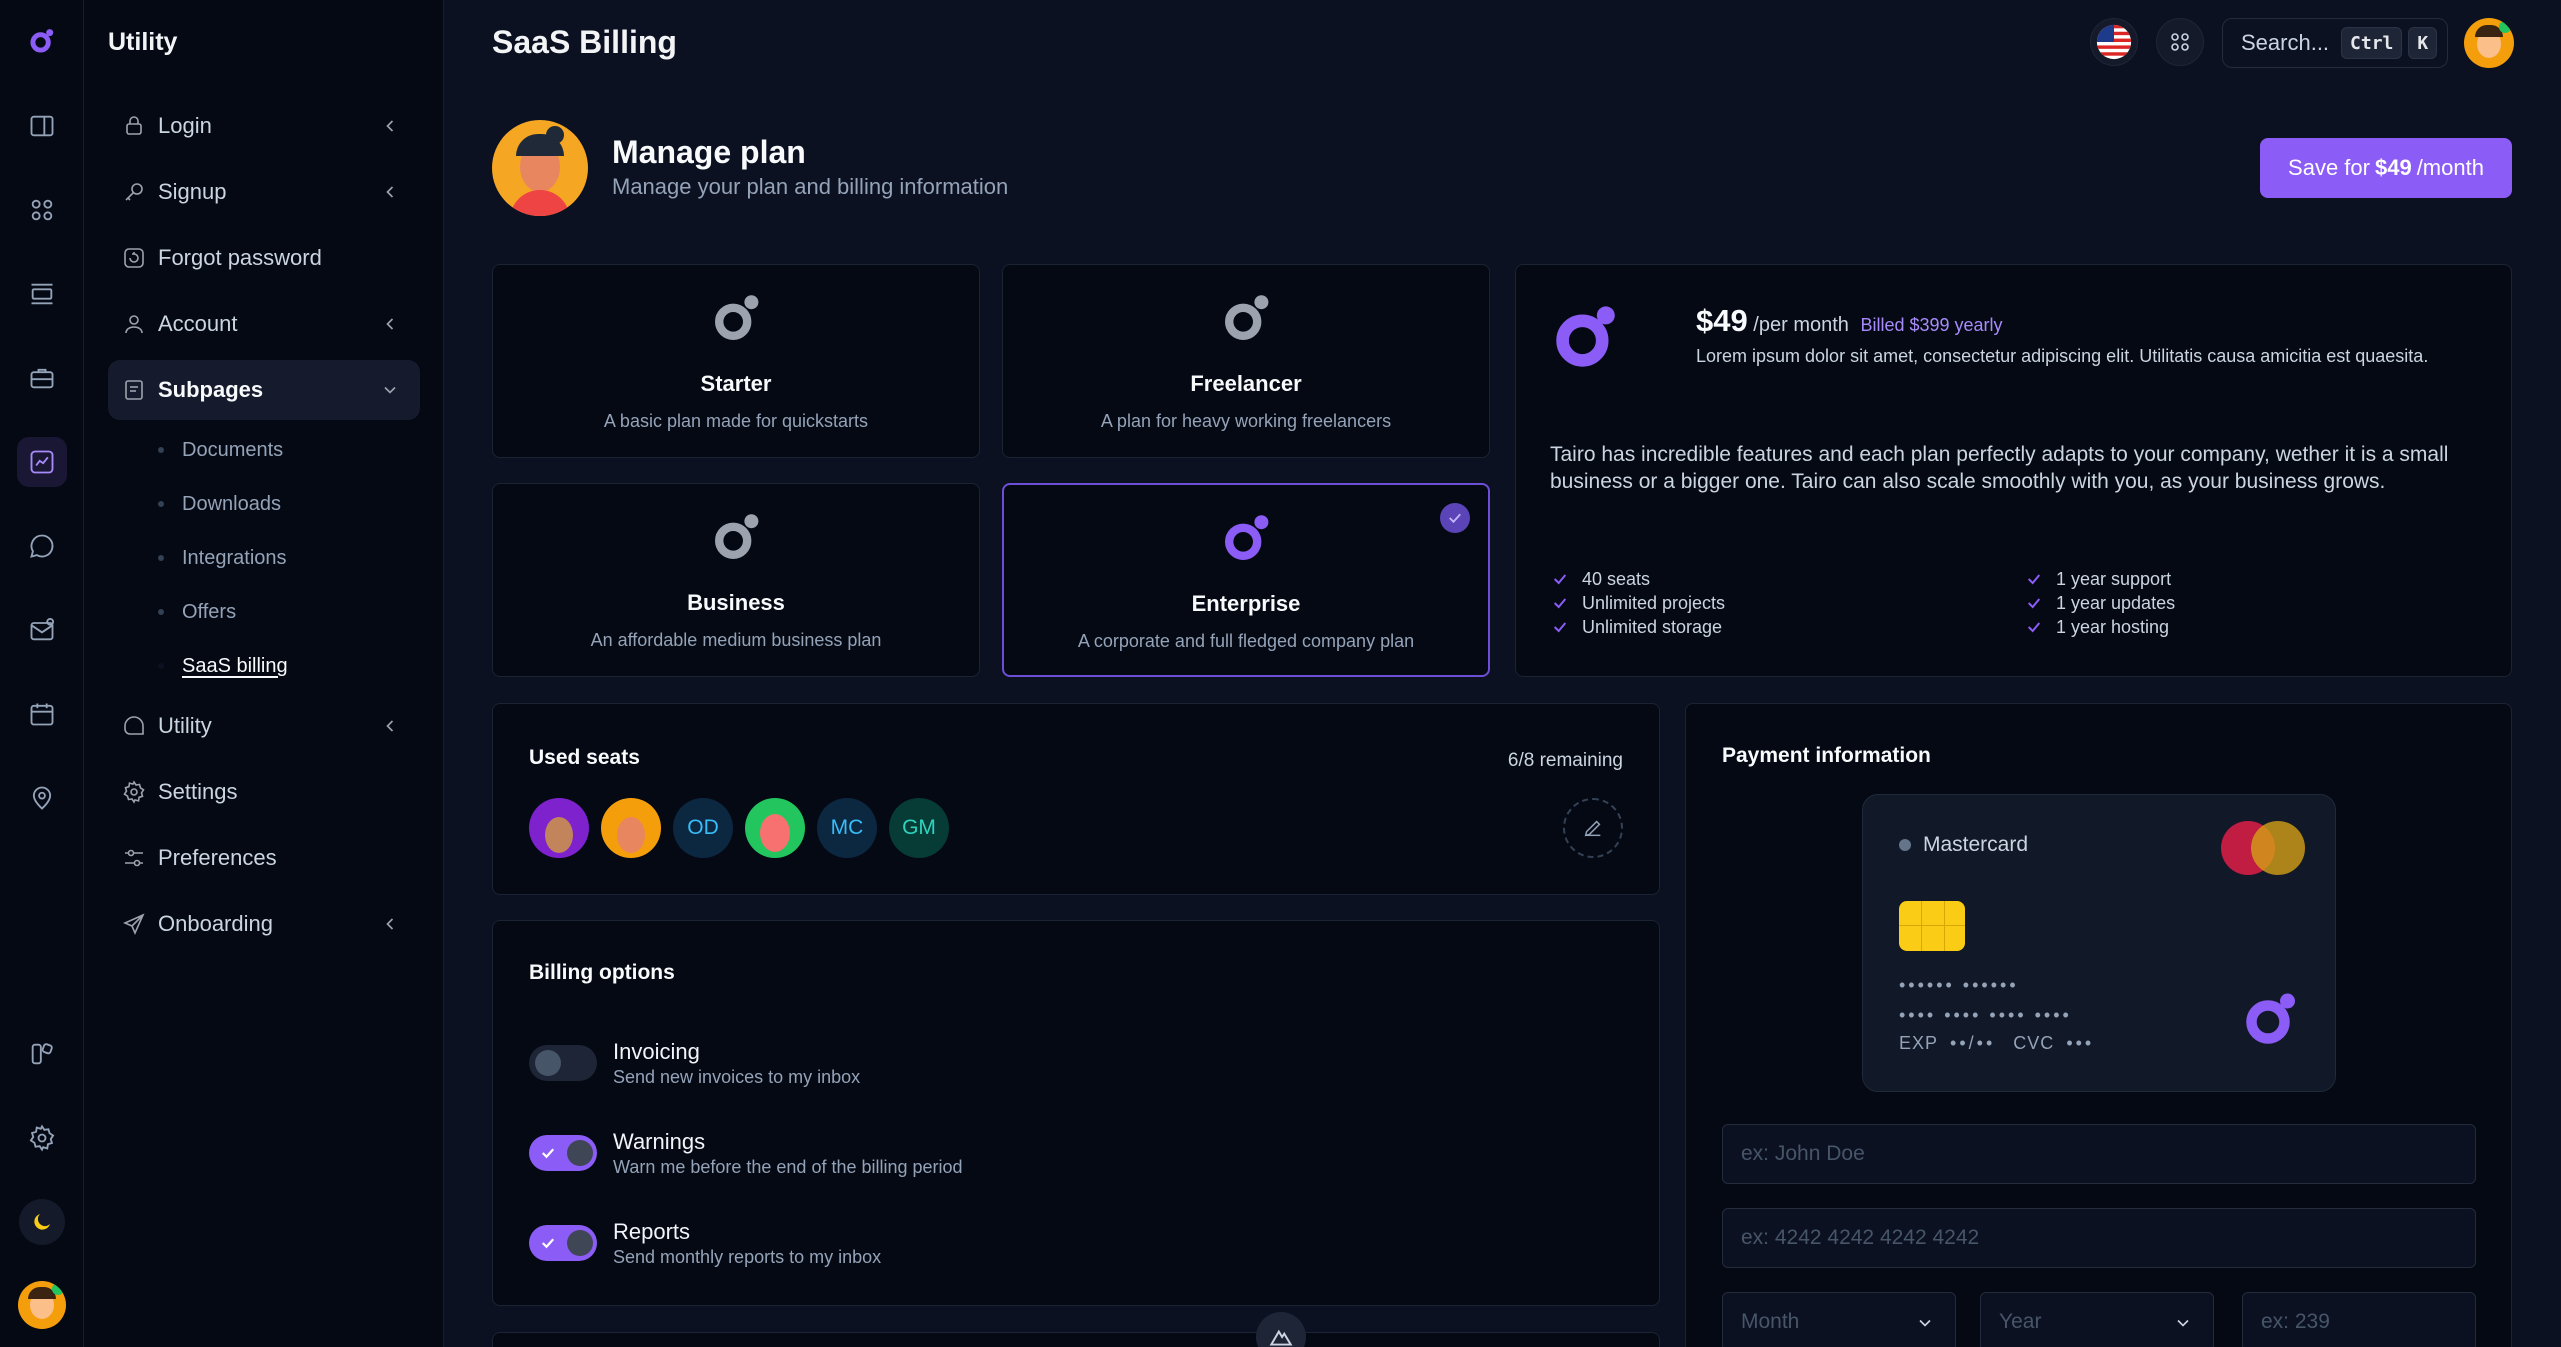 The width and height of the screenshot is (2561, 1347). What do you see at coordinates (736, 421) in the screenshot?
I see `plan-description: A basic plan made for quickstarts` at bounding box center [736, 421].